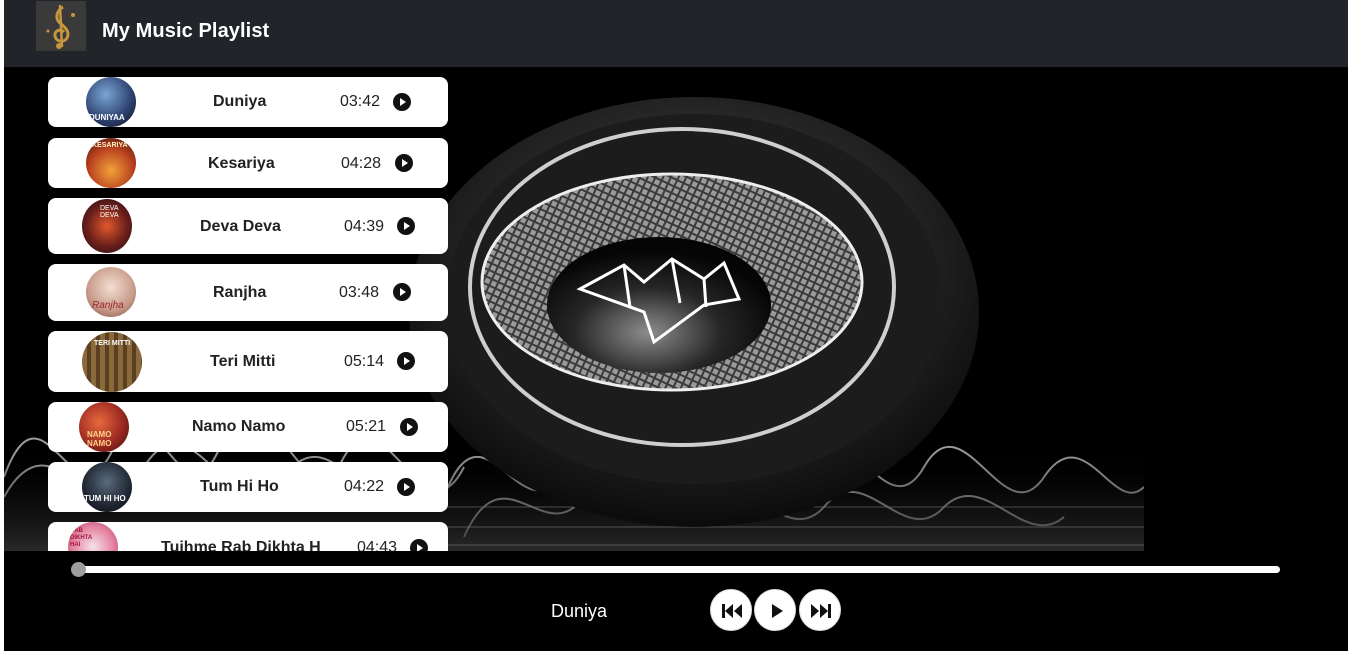 The width and height of the screenshot is (1351, 653). I want to click on song-duration: 03:48, so click(359, 292).